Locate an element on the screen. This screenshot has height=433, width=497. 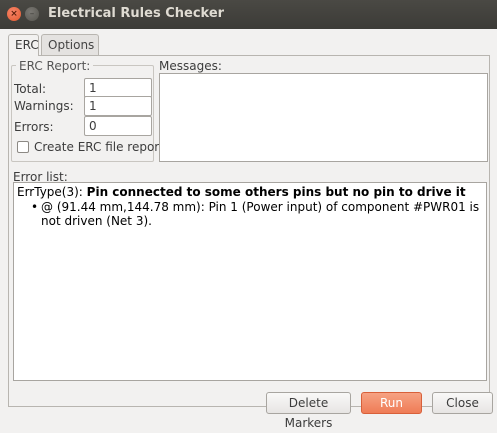
delete-markers-button: Delete Markers is located at coordinates (308, 411).